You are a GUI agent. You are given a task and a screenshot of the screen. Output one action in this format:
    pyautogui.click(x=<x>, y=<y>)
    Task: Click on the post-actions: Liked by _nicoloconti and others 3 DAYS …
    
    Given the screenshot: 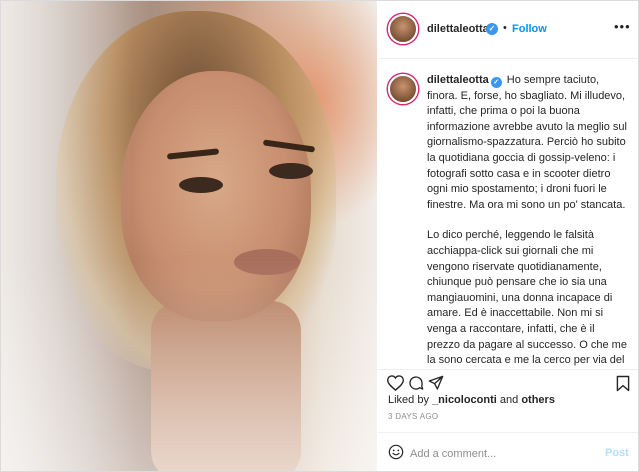 What is the action you would take?
    pyautogui.click(x=508, y=420)
    